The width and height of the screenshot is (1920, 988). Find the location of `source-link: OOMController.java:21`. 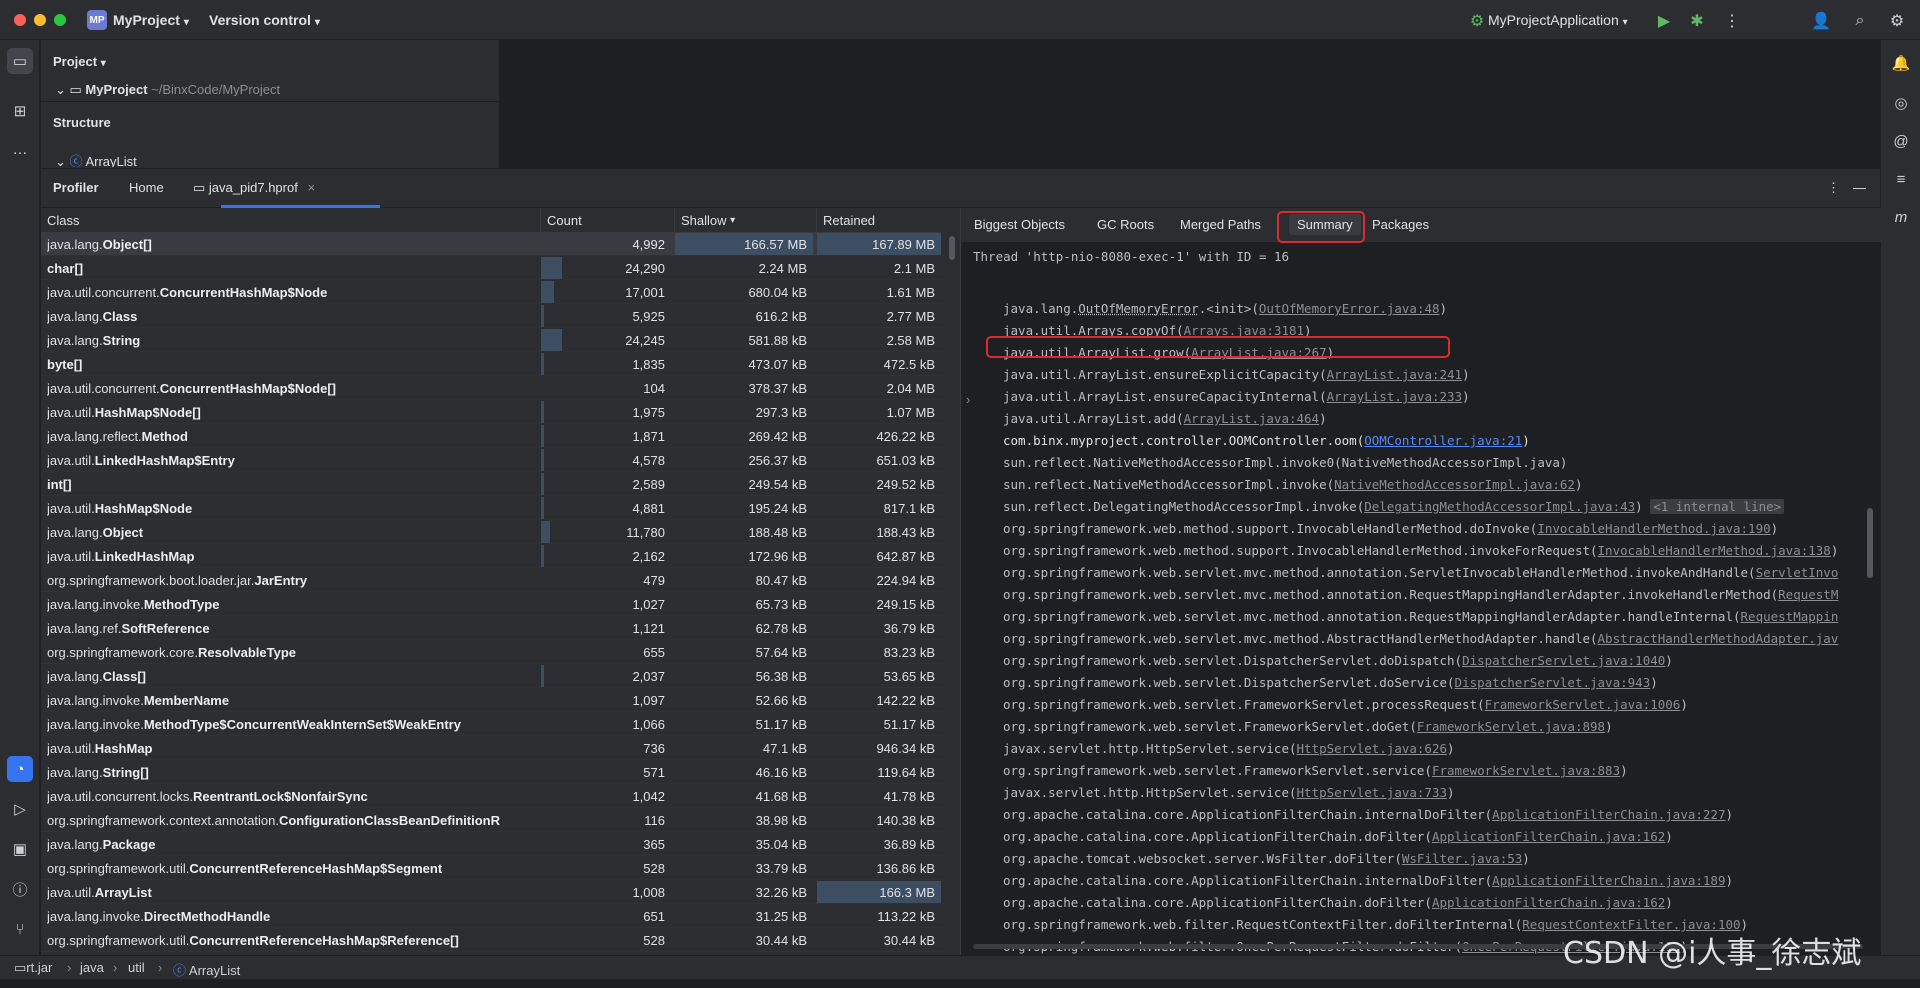

source-link: OOMController.java:21 is located at coordinates (1443, 440).